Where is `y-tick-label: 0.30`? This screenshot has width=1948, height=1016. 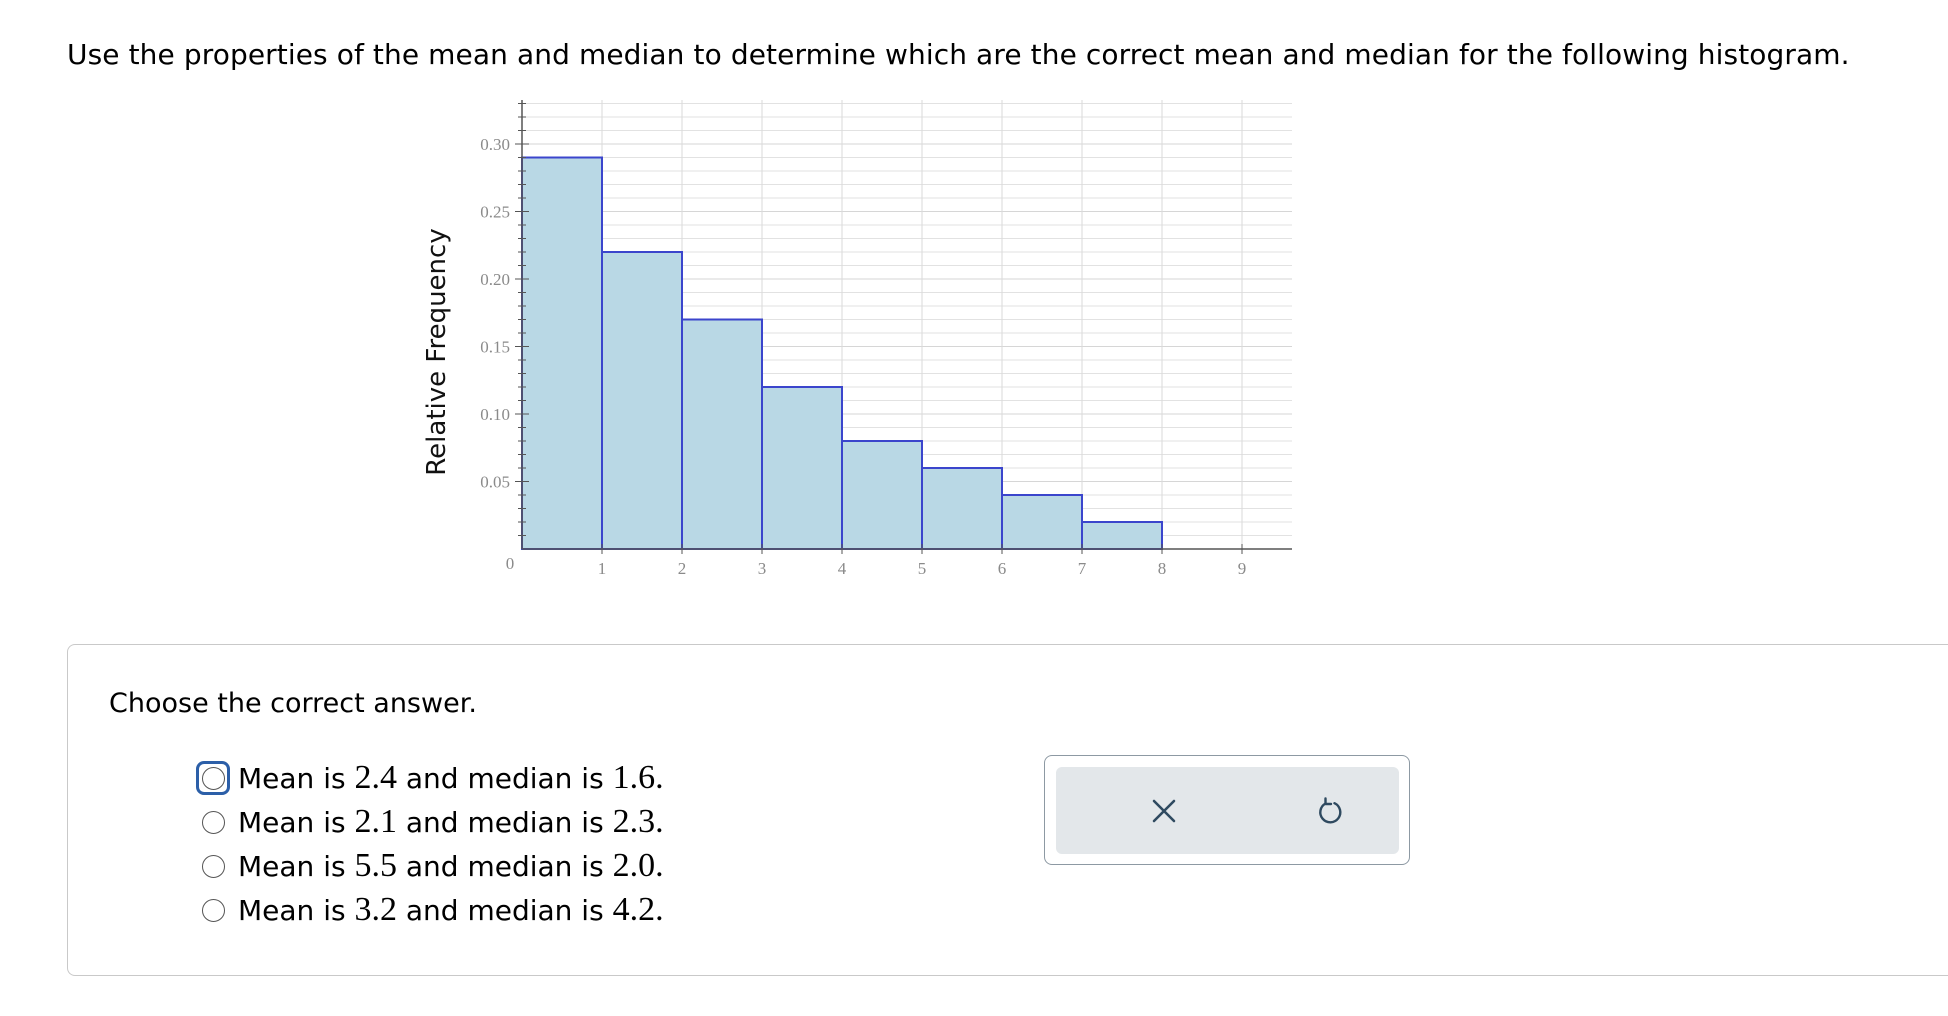 y-tick-label: 0.30 is located at coordinates (495, 144).